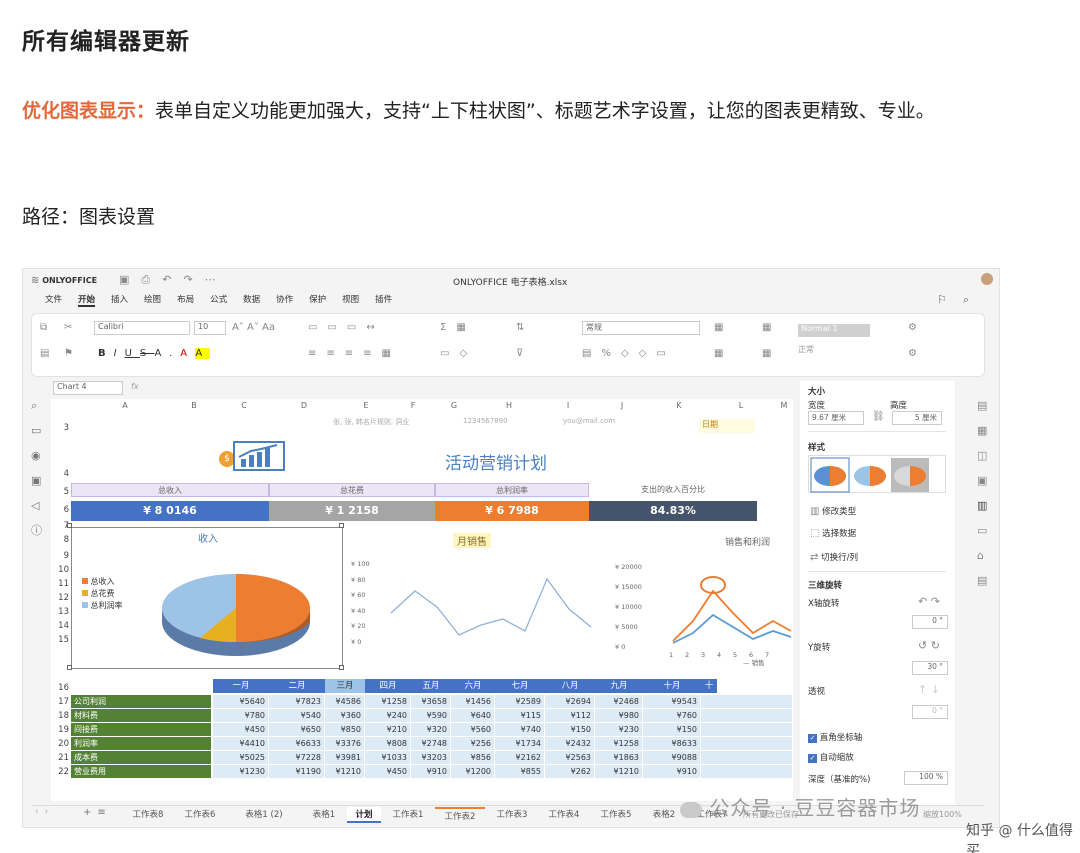  What do you see at coordinates (520, 327) in the screenshot?
I see `sort-icon: ⇅` at bounding box center [520, 327].